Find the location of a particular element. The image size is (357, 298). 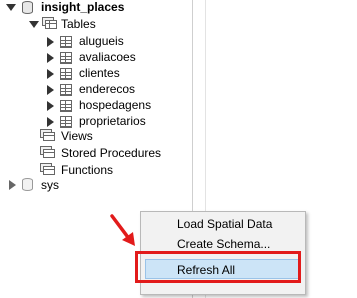

table-item-alugueis: alugueis is located at coordinates (101, 41).